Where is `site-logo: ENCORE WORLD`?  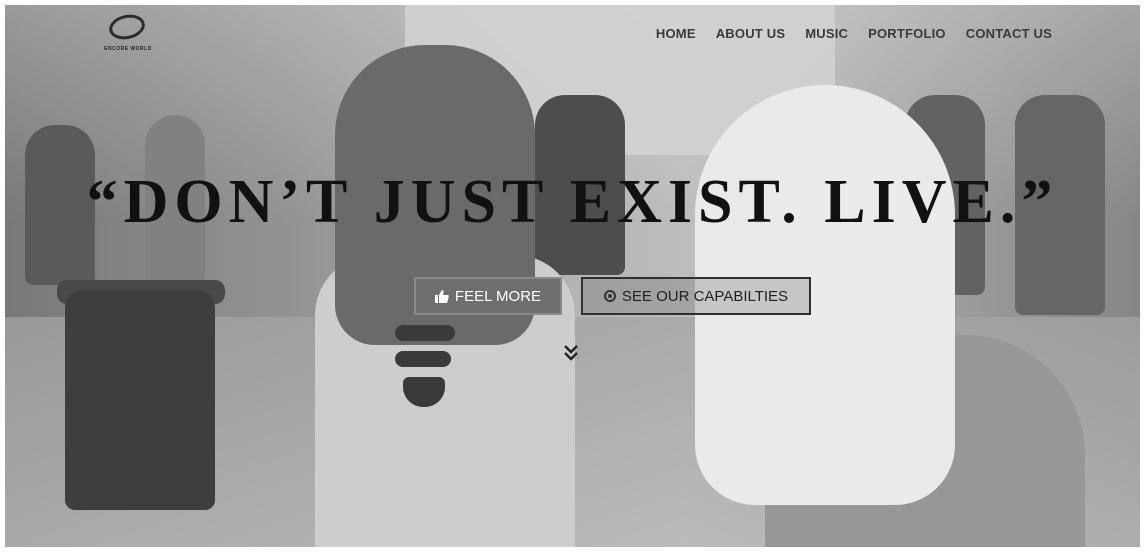
site-logo: ENCORE WORLD is located at coordinates (128, 34).